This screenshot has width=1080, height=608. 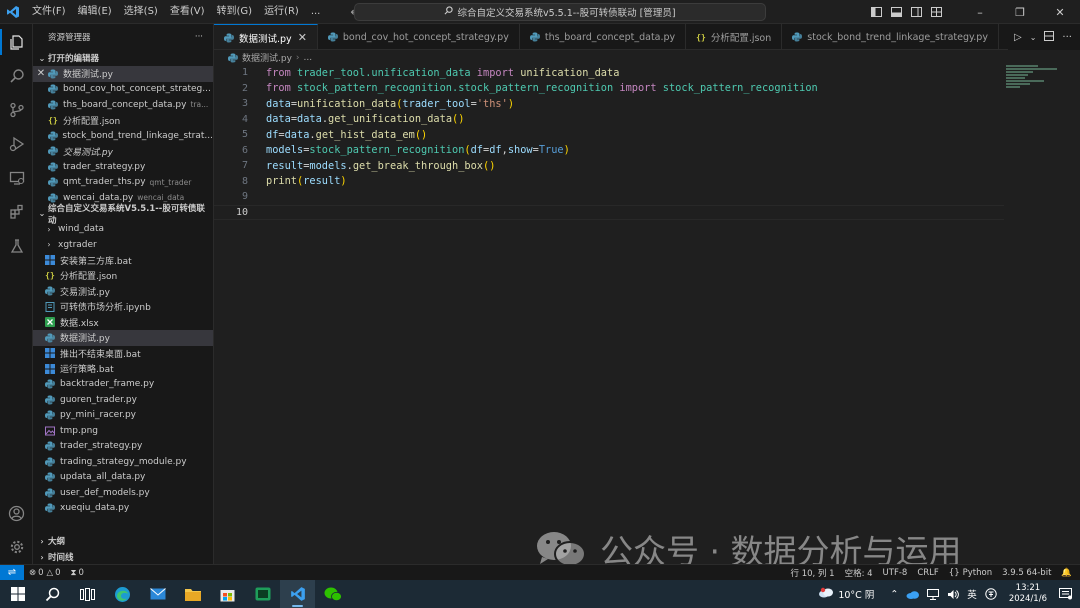 I want to click on file-item: 数据测试.py, so click(x=123, y=338).